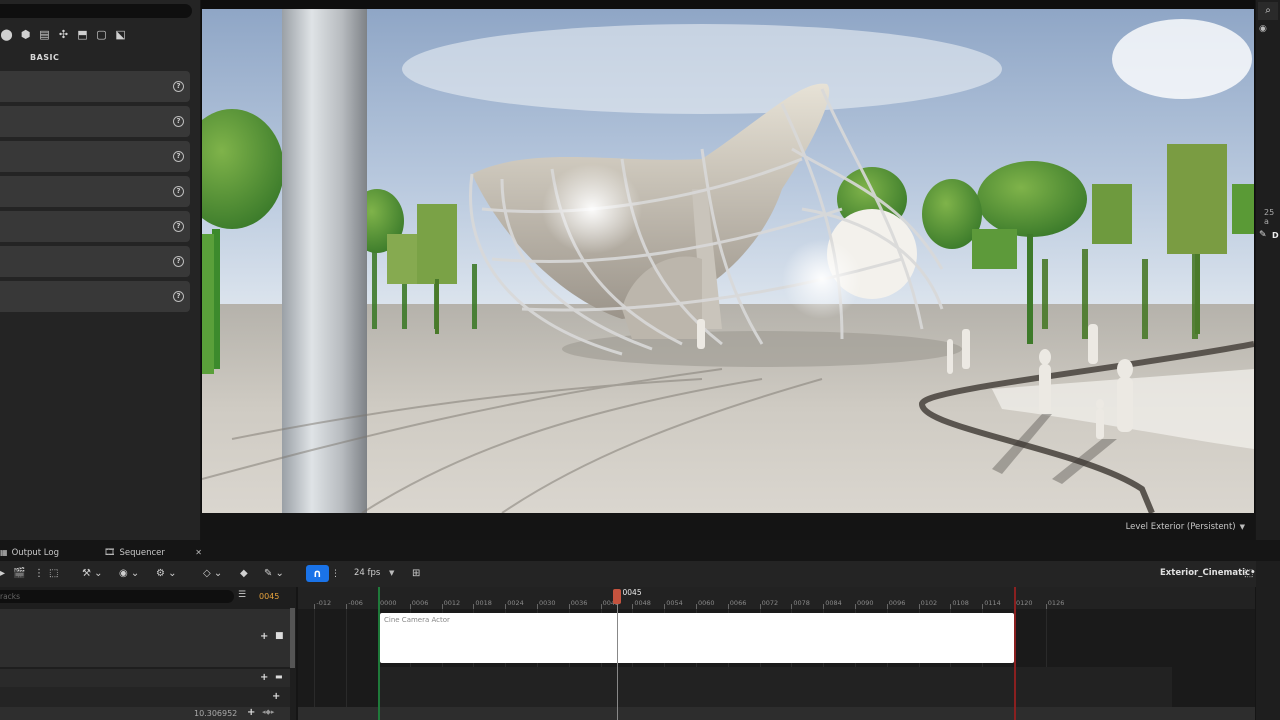 Image resolution: width=1280 pixels, height=720 pixels. I want to click on ruler-tick-label: 0054, so click(674, 603).